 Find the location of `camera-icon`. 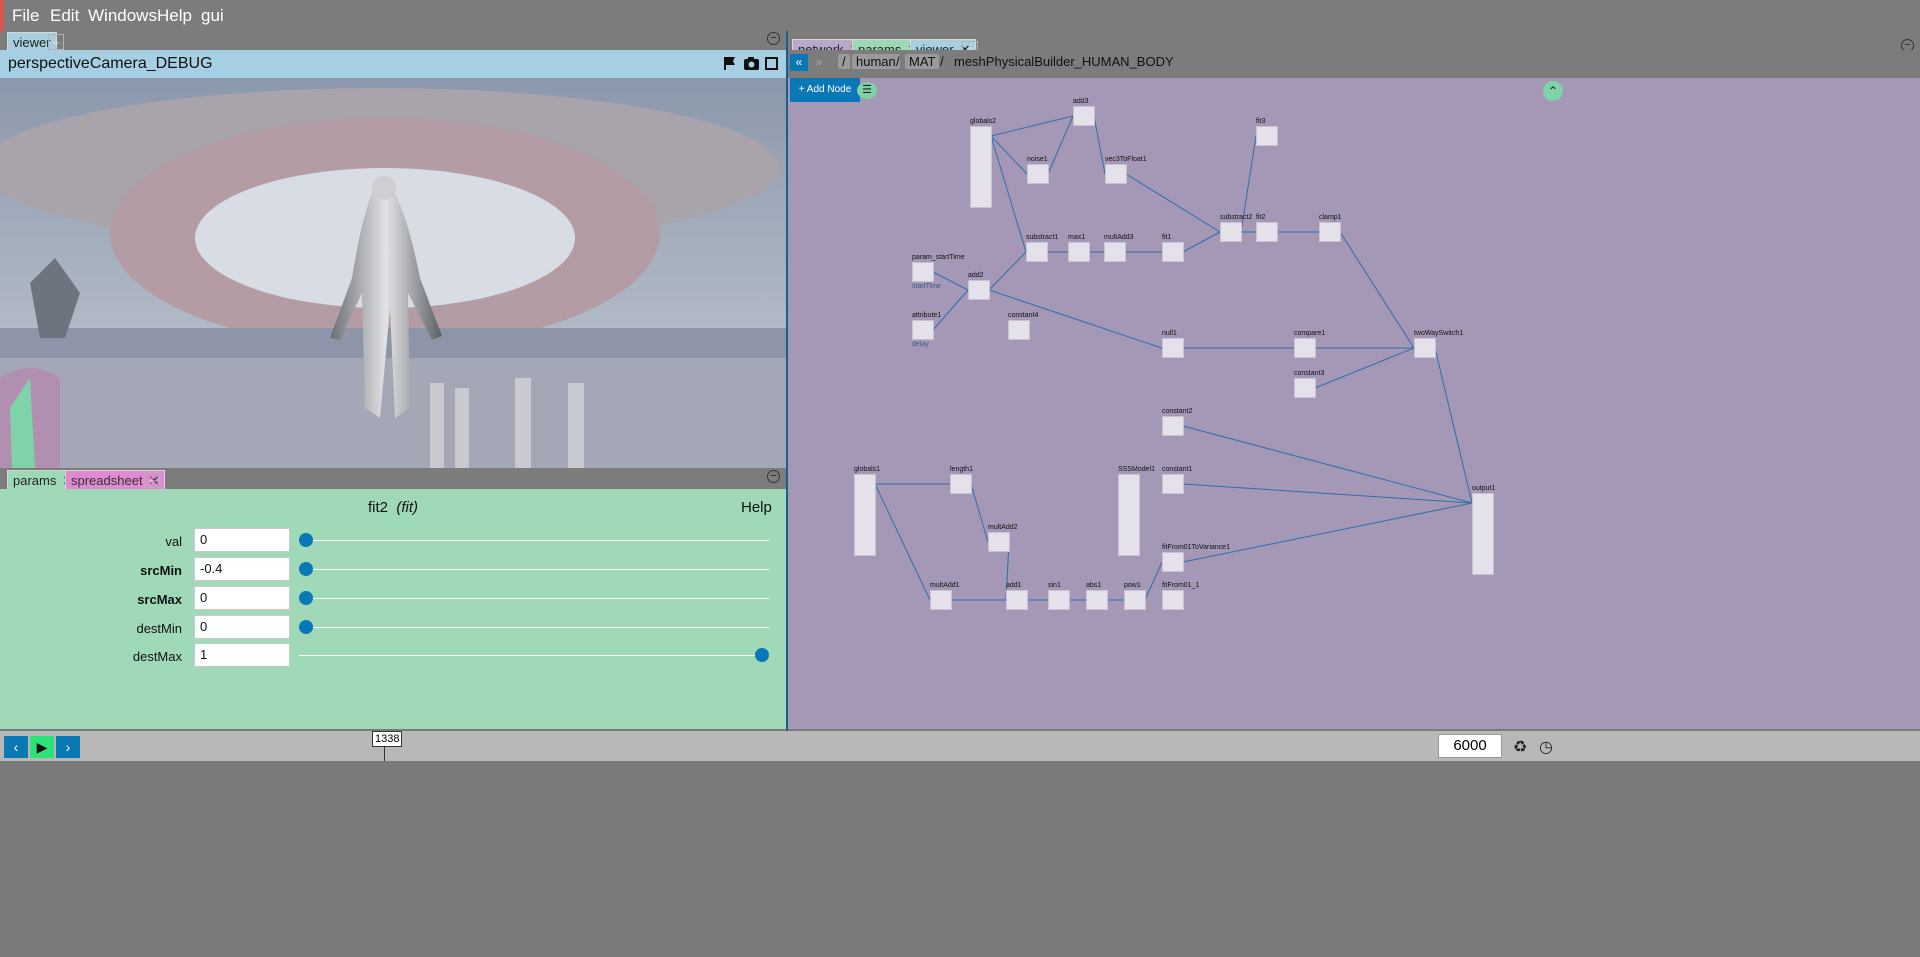

camera-icon is located at coordinates (751, 63).